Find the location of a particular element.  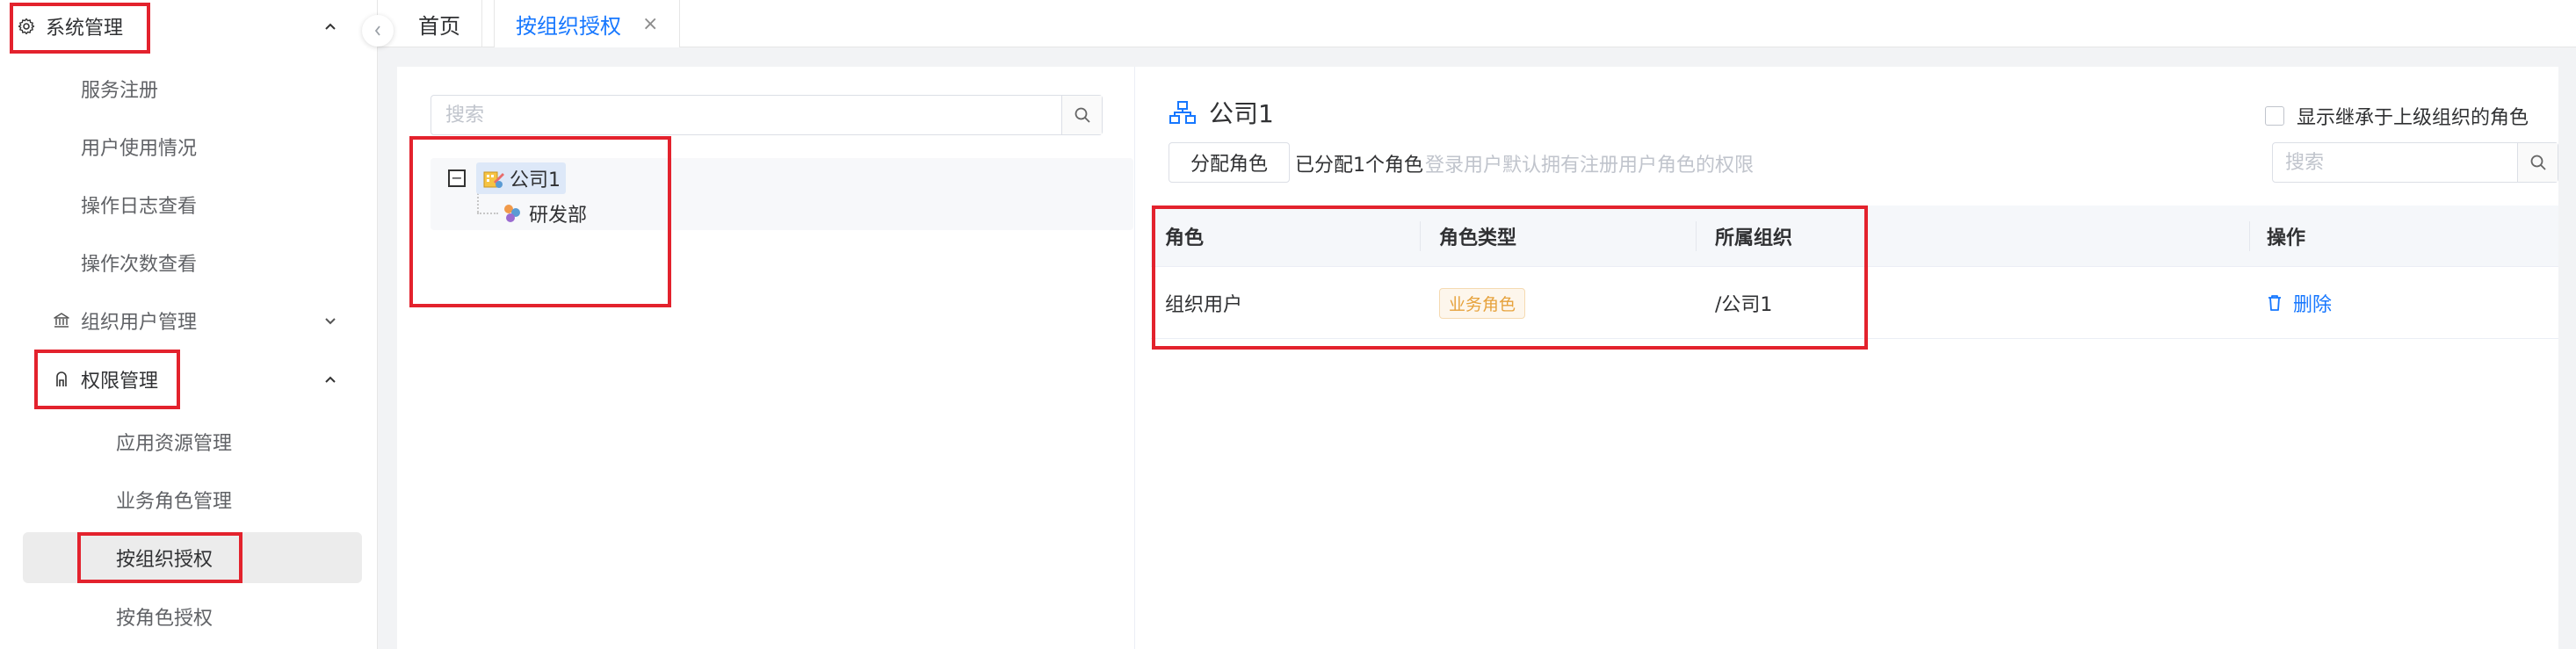

tab-home: 首页 is located at coordinates (439, 23).